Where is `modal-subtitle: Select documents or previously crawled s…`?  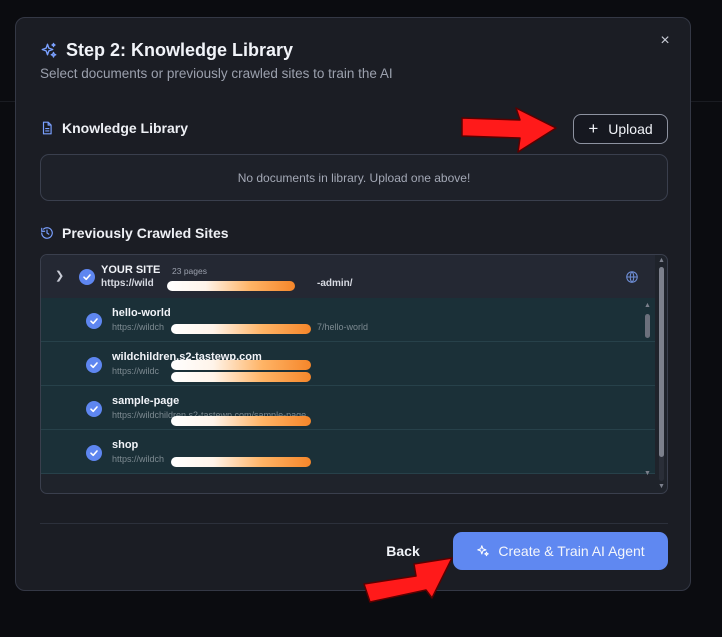 modal-subtitle: Select documents or previously crawled s… is located at coordinates (216, 73).